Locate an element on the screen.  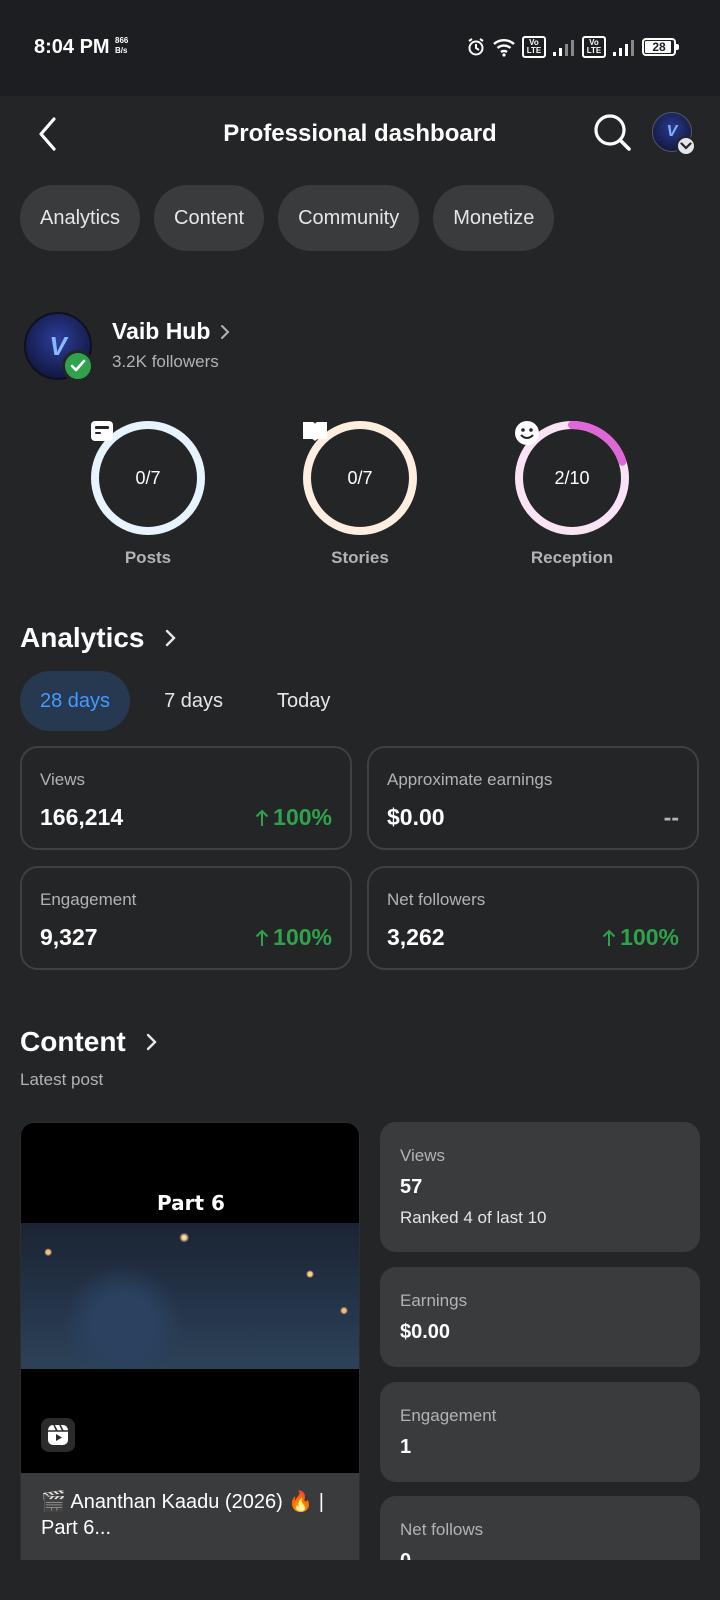
verified-check-icon is located at coordinates (78, 366).